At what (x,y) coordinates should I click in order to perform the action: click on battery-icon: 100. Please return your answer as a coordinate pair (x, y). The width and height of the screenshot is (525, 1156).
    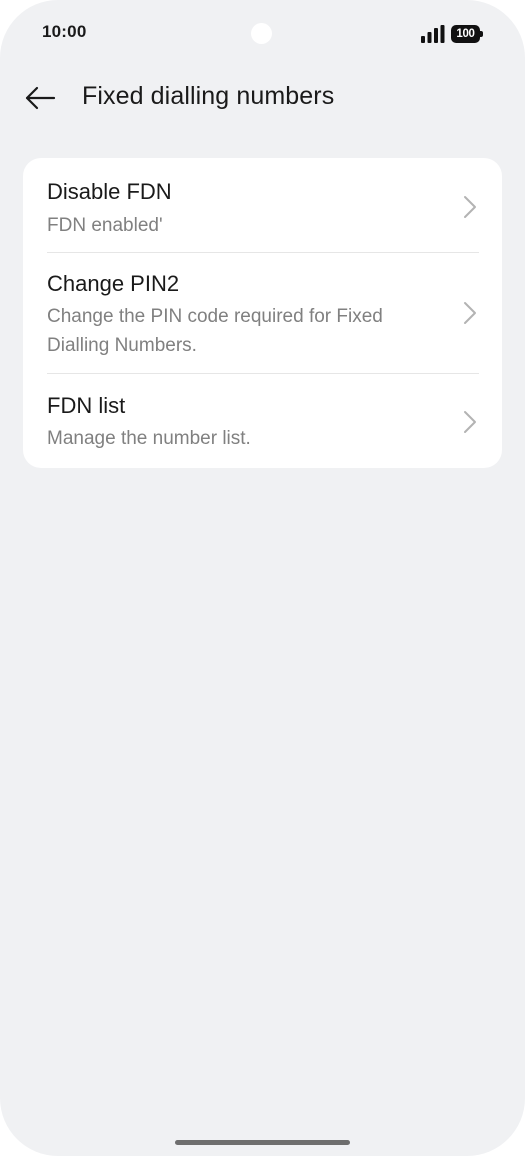
    Looking at the image, I should click on (467, 34).